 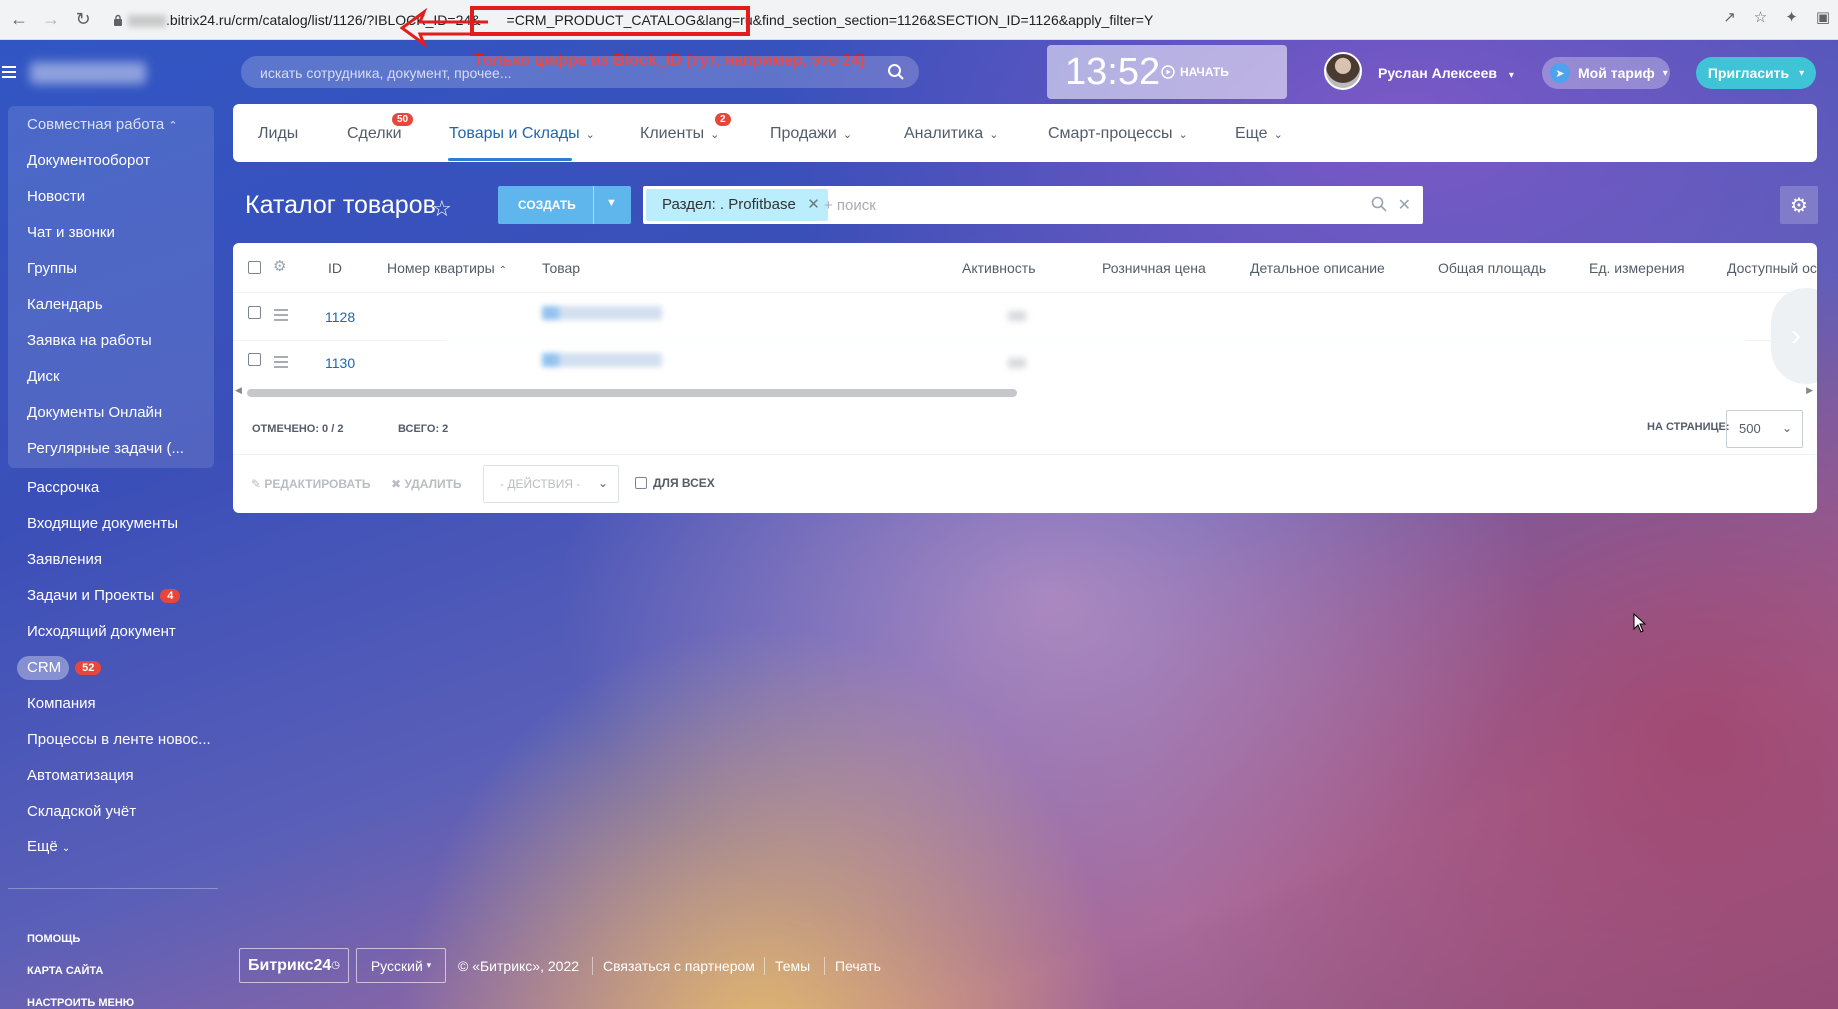 I want to click on gear-icon: ⚙, so click(x=1799, y=205).